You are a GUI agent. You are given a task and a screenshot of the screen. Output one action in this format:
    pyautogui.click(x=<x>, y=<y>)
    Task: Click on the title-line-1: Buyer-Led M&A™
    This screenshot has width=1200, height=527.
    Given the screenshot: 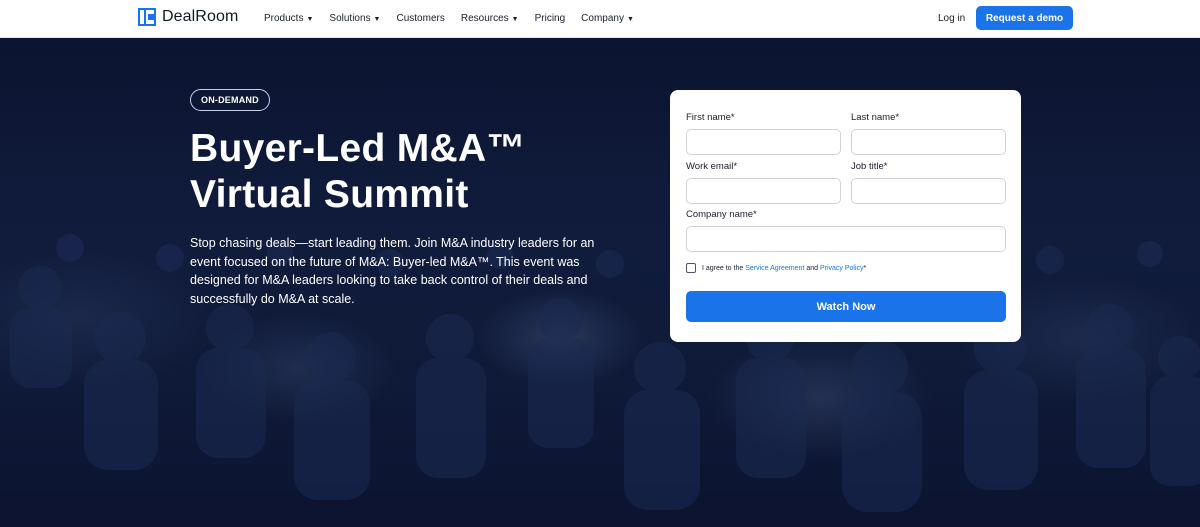 What is the action you would take?
    pyautogui.click(x=358, y=148)
    